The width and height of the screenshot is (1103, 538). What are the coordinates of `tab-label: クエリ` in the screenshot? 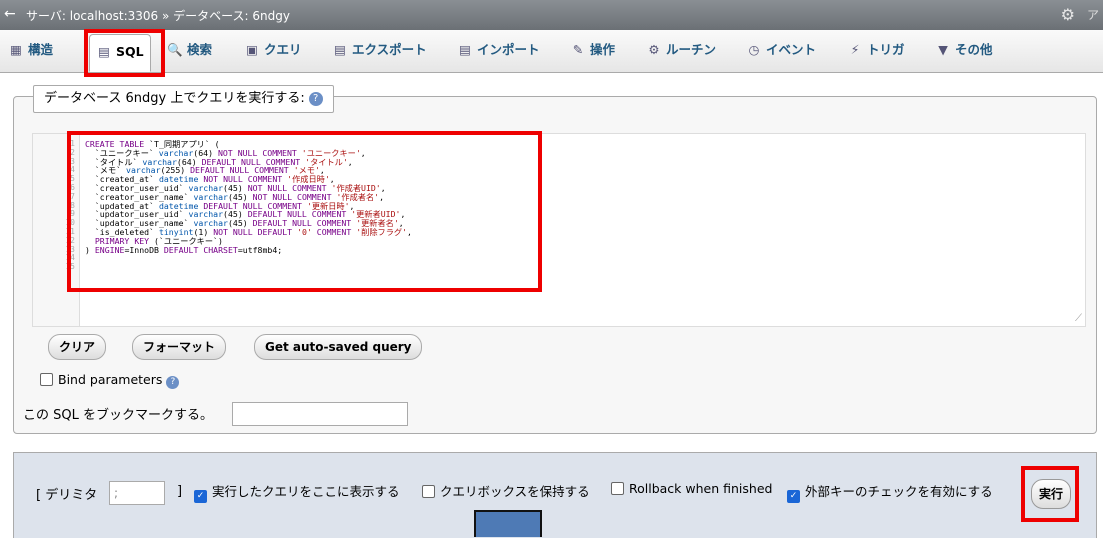 It's located at (283, 49).